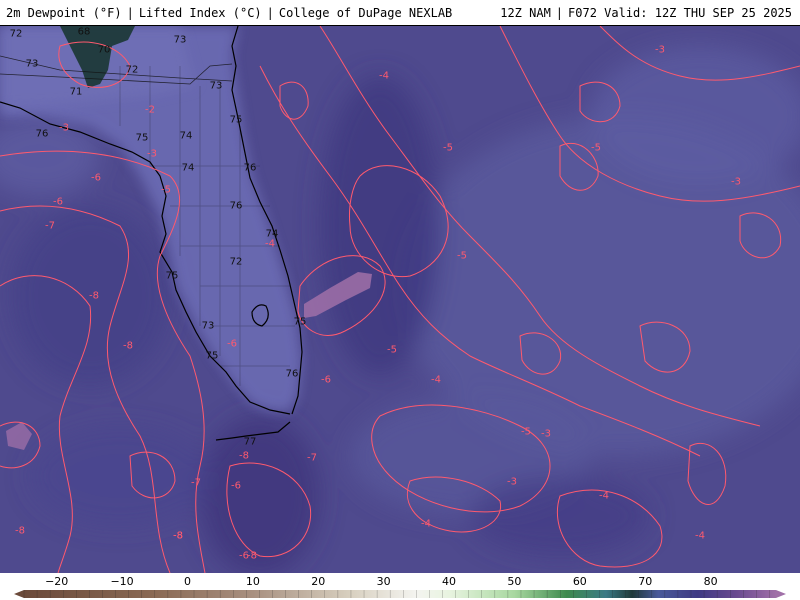 The height and width of the screenshot is (600, 800). I want to click on dewpoint-contour-label: 71, so click(76, 92).